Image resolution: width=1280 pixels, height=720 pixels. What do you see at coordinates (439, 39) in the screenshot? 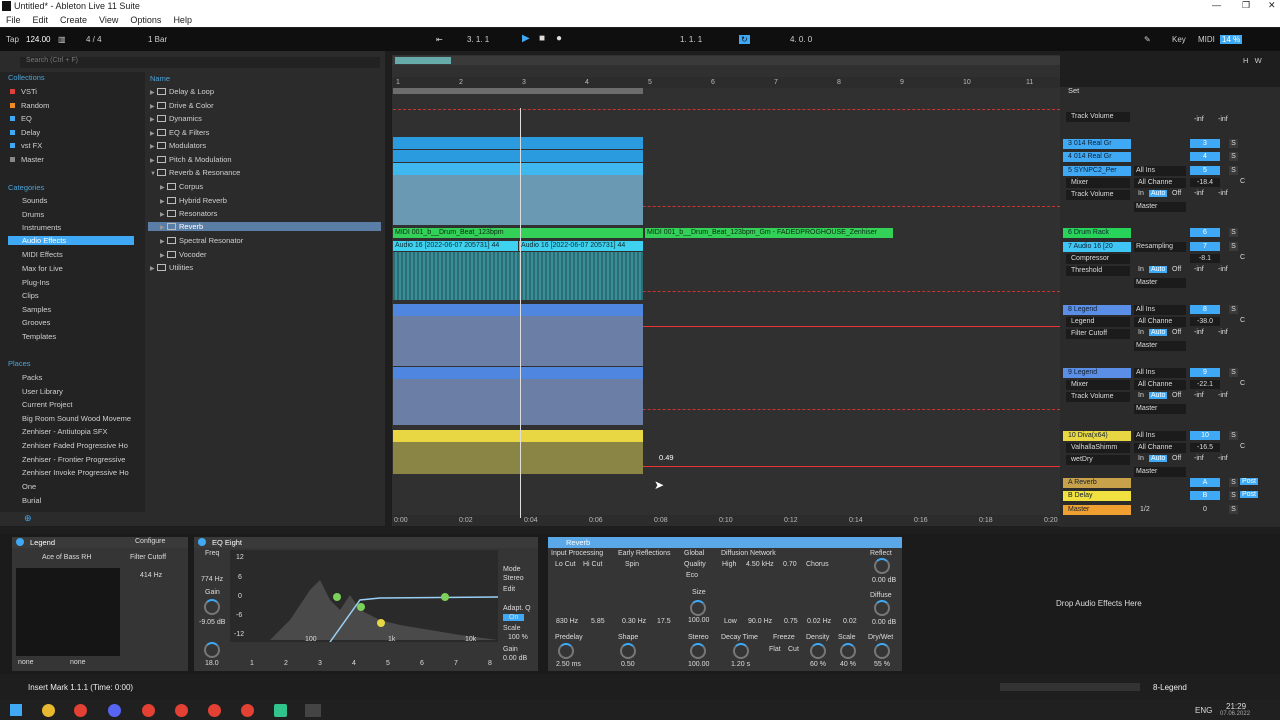
I see `follow-icon: ⇤` at bounding box center [439, 39].